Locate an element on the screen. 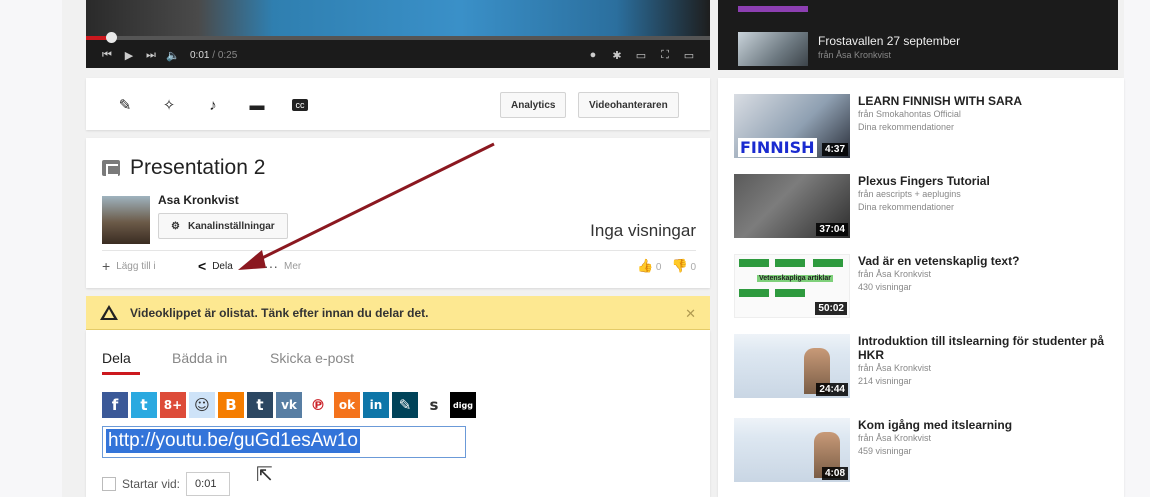 This screenshot has width=1150, height=497. pencil-icon: ✎ is located at coordinates (125, 105).